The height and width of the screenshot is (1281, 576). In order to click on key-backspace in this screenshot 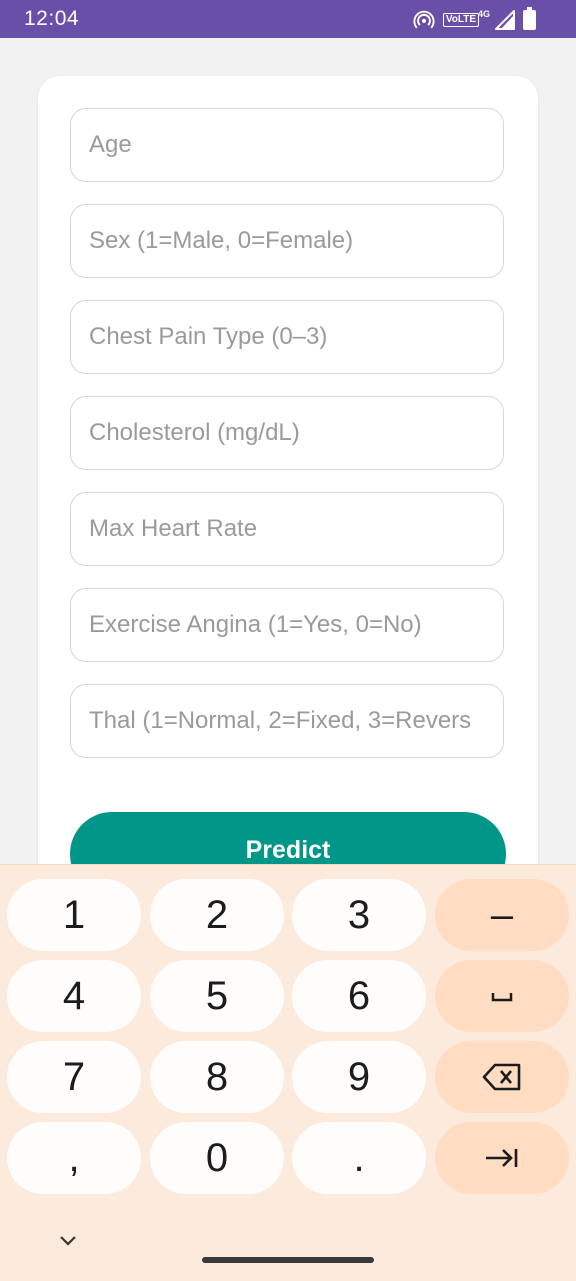, I will do `click(502, 1077)`.